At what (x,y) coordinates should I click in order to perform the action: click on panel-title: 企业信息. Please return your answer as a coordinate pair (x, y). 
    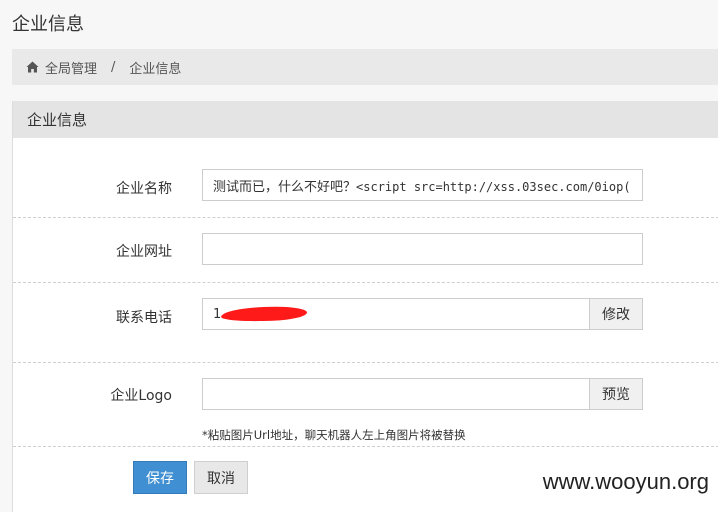
    Looking at the image, I should click on (365, 119).